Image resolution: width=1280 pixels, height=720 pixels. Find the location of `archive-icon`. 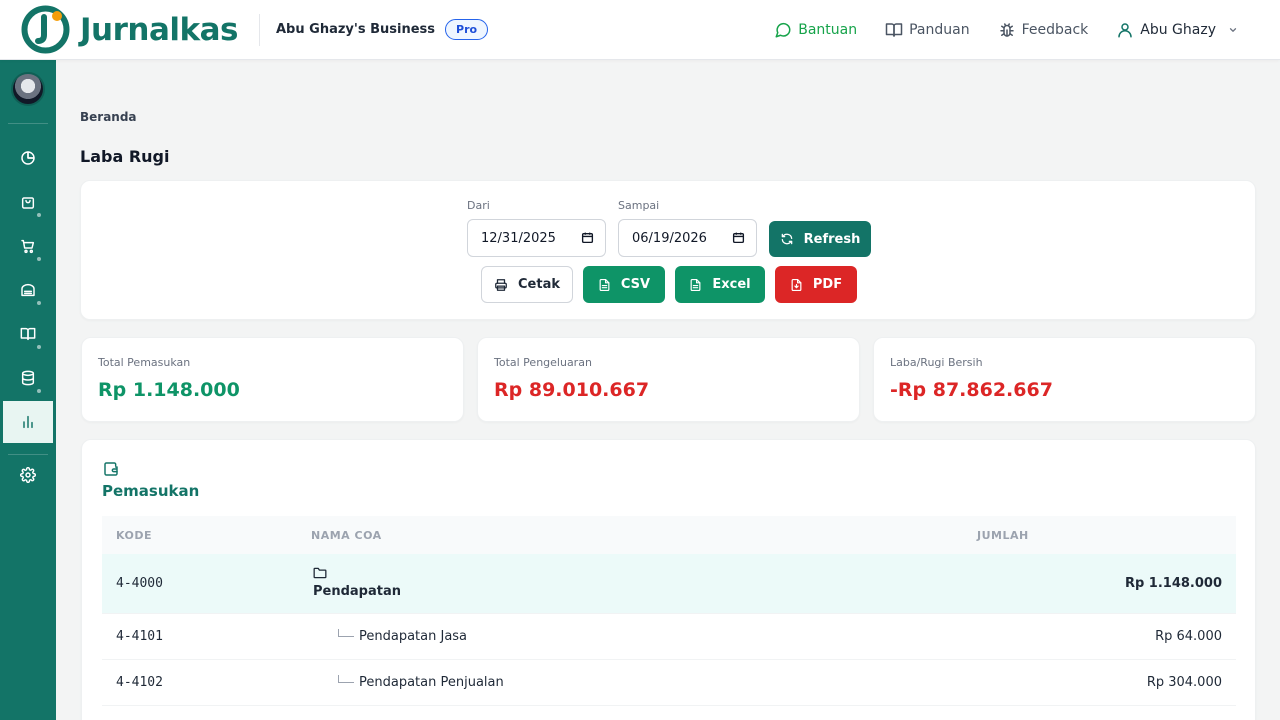

archive-icon is located at coordinates (28, 290).